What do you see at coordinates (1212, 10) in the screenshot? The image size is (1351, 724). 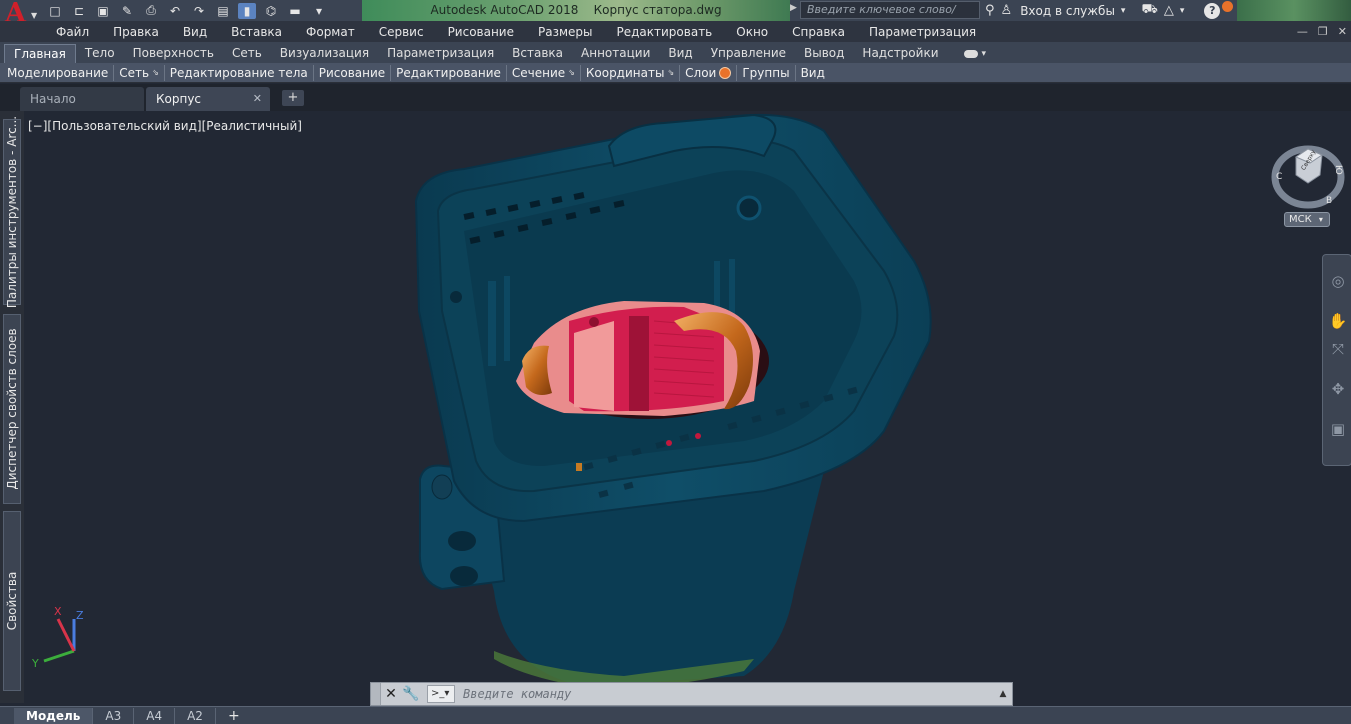 I see `help-icon: ?` at bounding box center [1212, 10].